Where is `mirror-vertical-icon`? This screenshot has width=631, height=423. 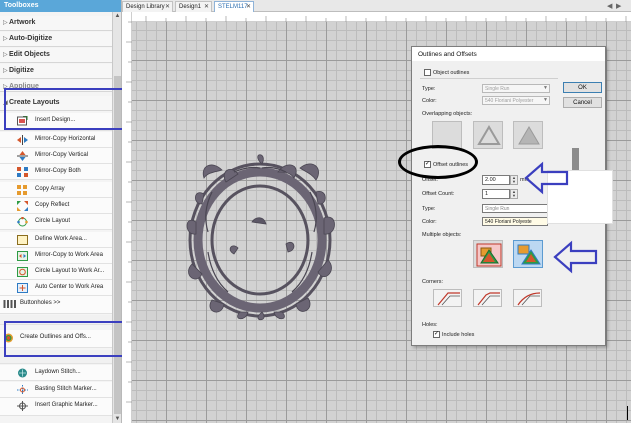
mirror-vertical-icon is located at coordinates (22, 156).